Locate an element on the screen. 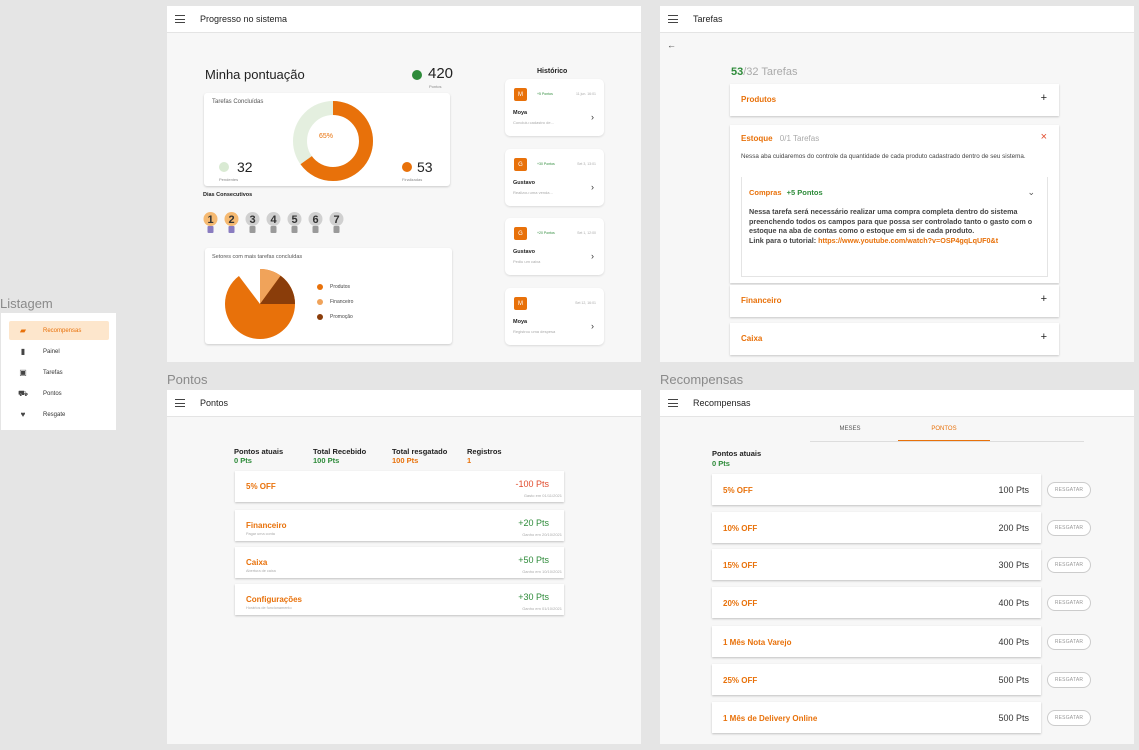  task-row-label: Estoque is located at coordinates (757, 138).